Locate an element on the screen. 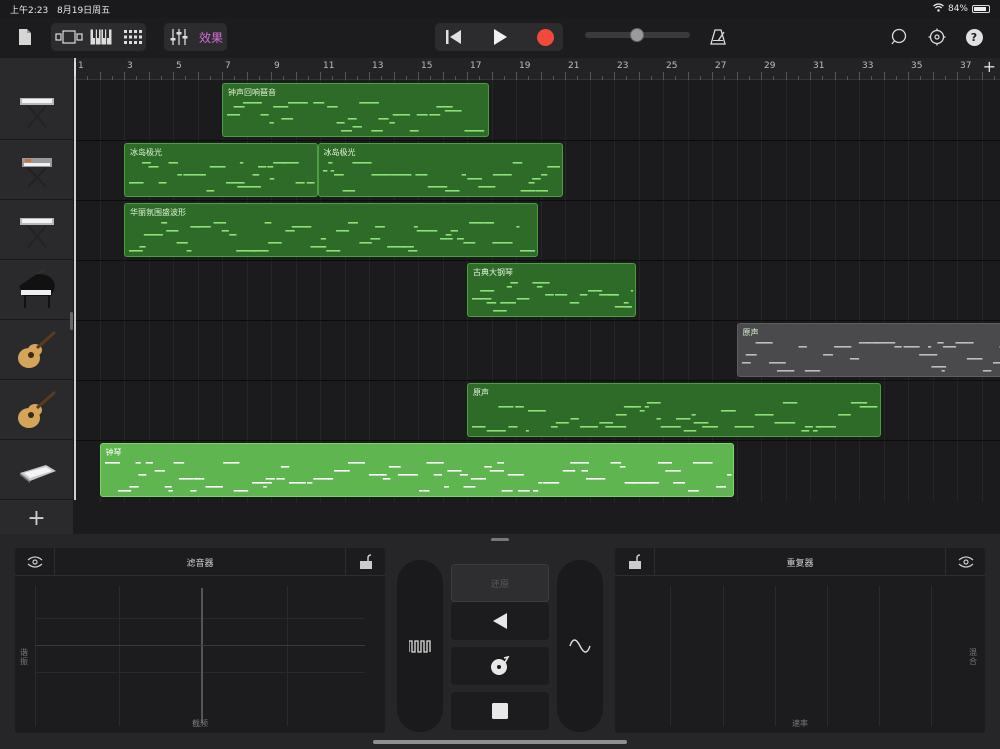 This screenshot has width=1000, height=749. add-section-button: + is located at coordinates (989, 66).